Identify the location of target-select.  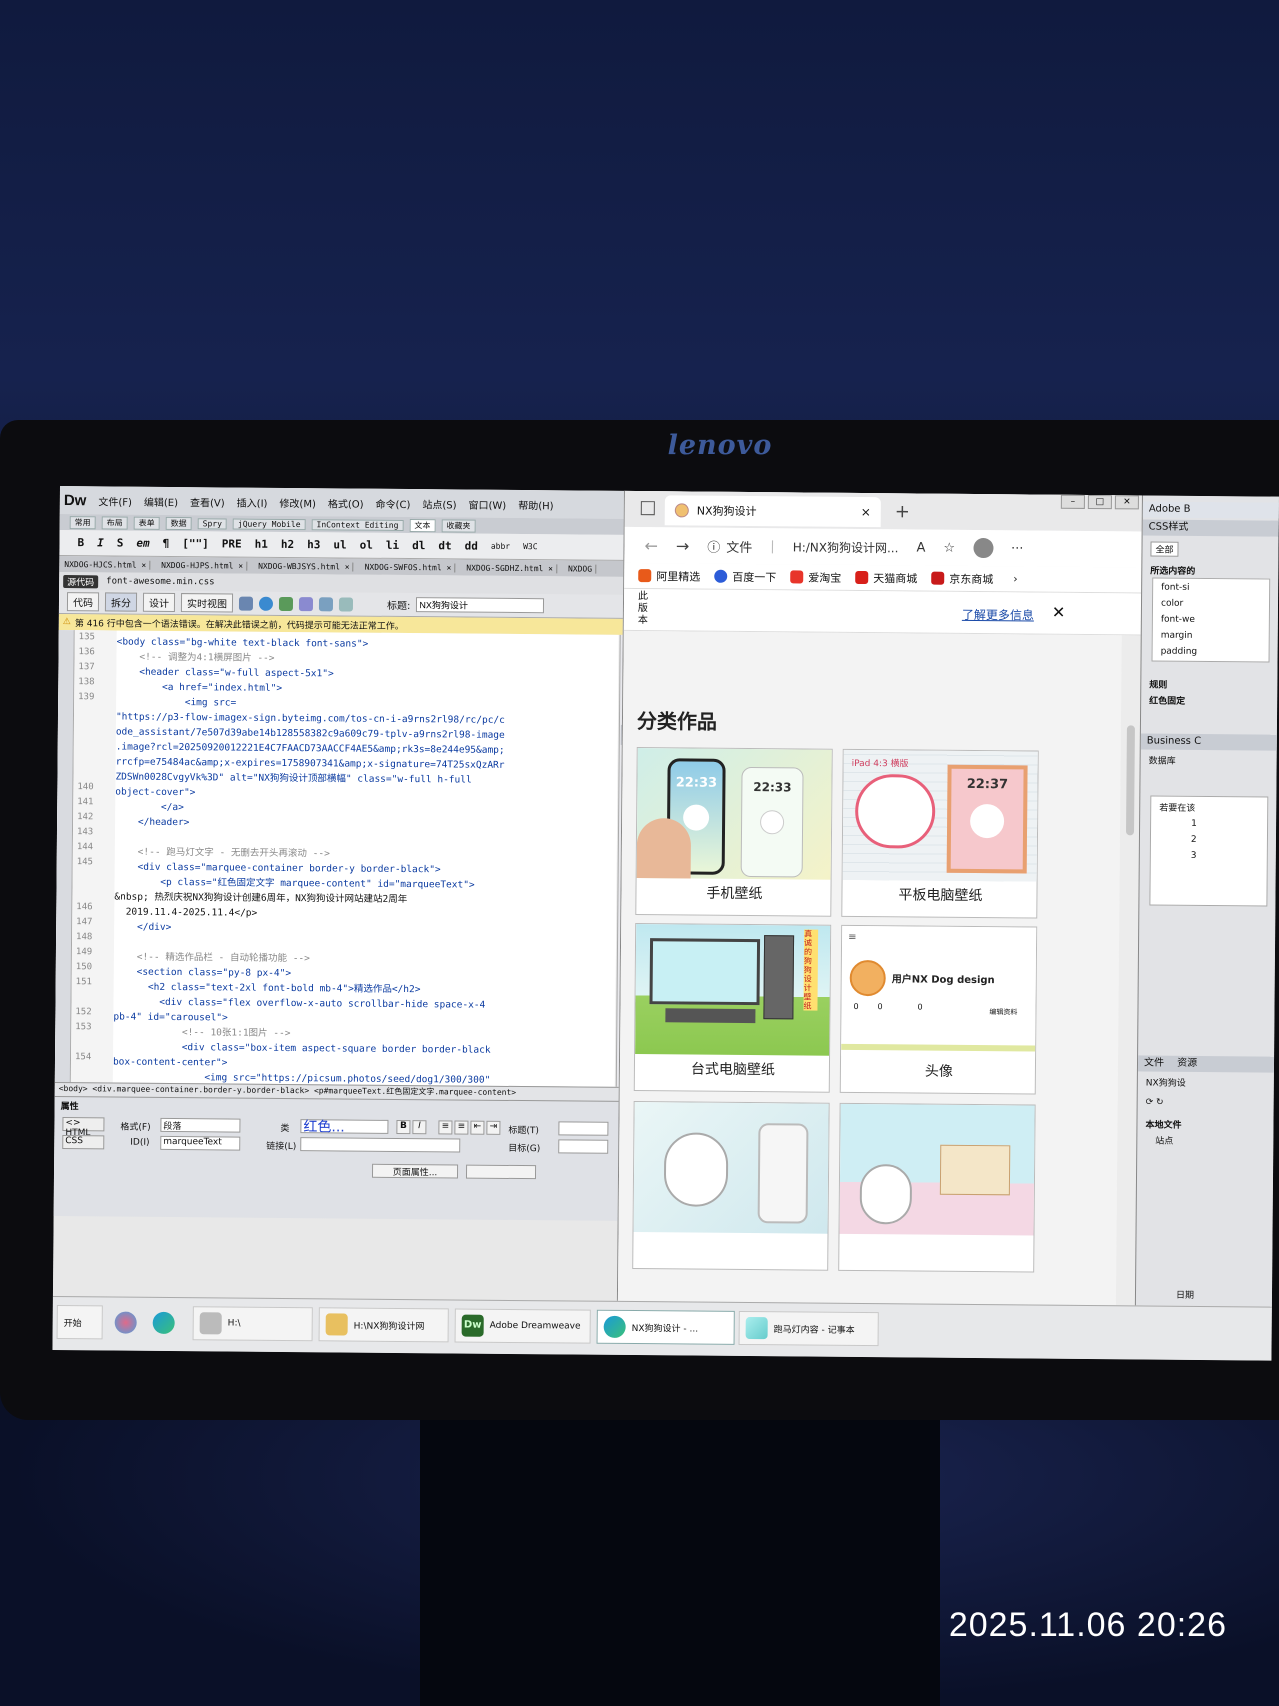
(583, 1146).